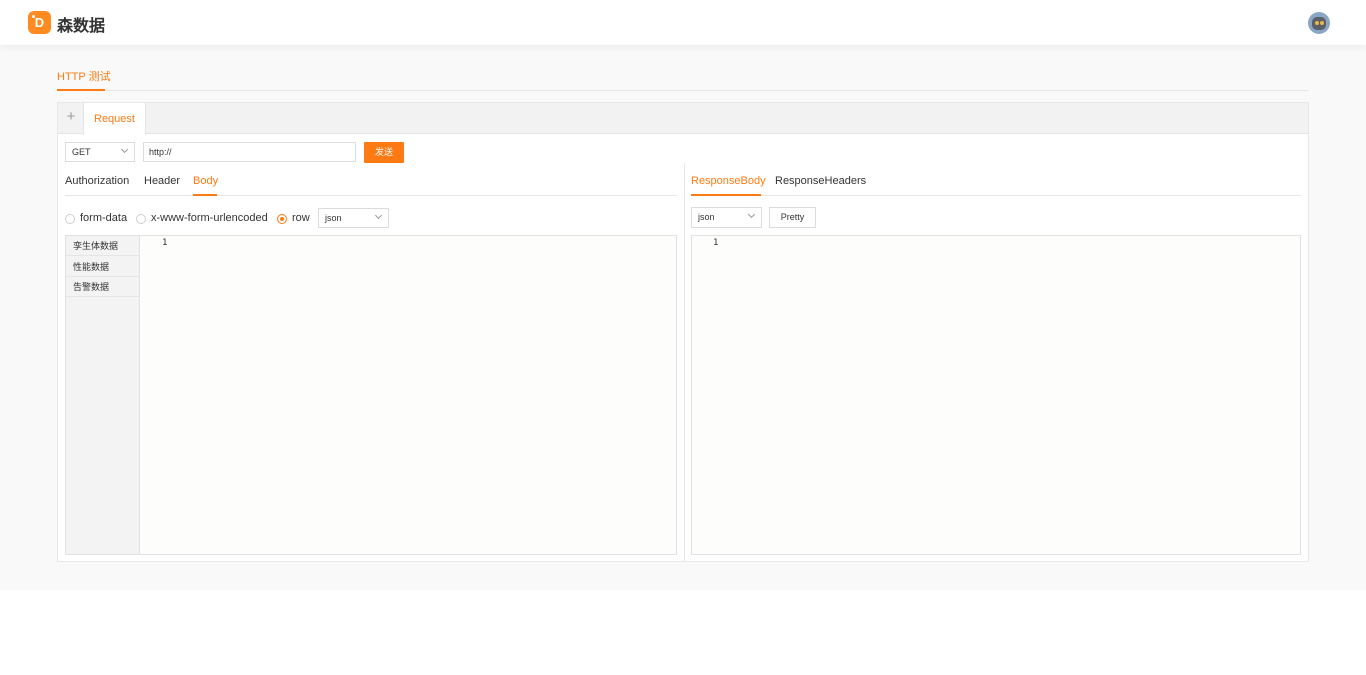 The width and height of the screenshot is (1366, 675). Describe the element at coordinates (103, 246) in the screenshot. I see `template-item-twin-data: 孪生体数据` at that location.